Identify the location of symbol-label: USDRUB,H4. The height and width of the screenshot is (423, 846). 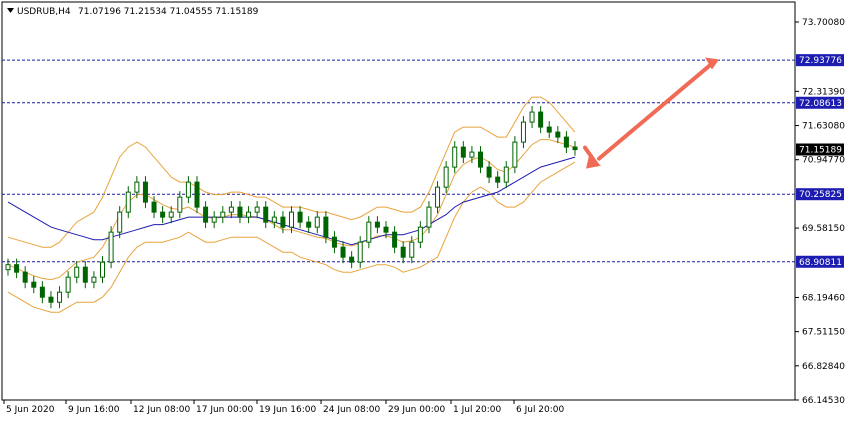
(44, 12).